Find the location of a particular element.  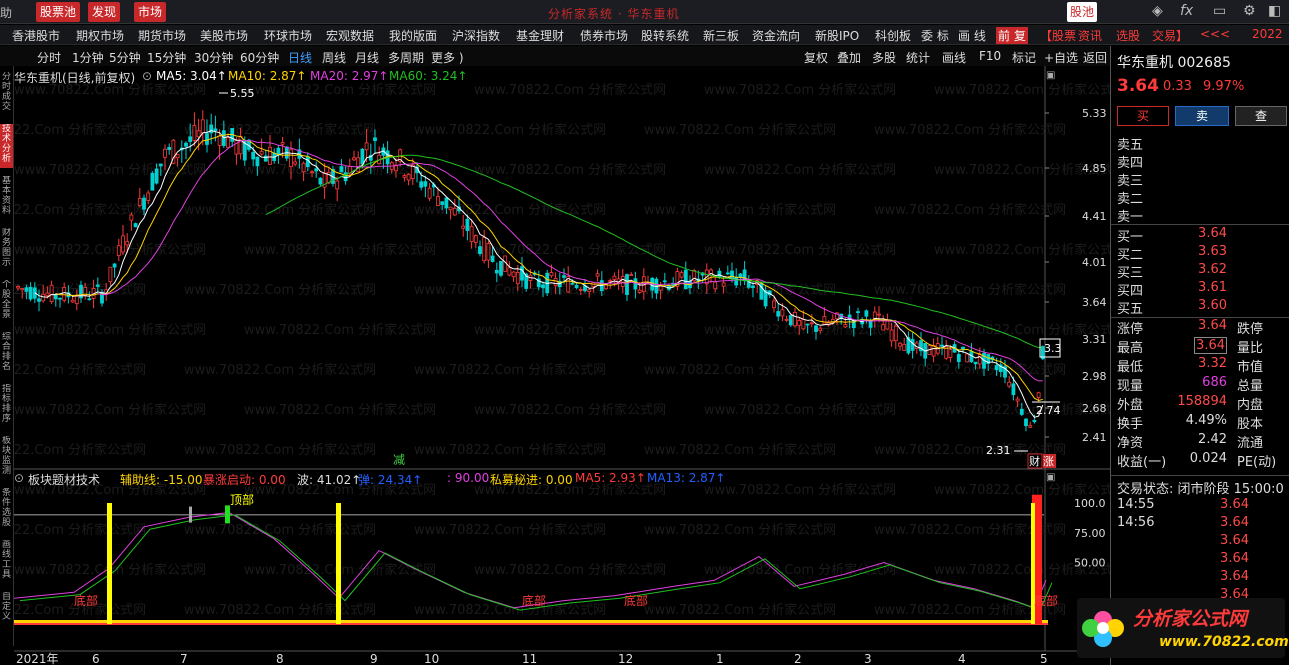

menu-item-16: 画 线 is located at coordinates (972, 35).